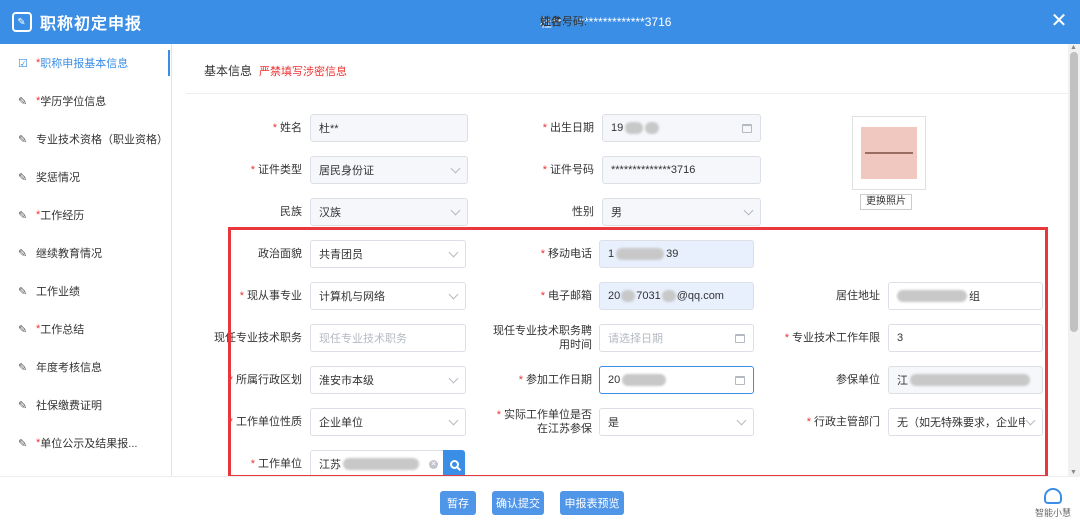 The height and width of the screenshot is (523, 1080). What do you see at coordinates (73, 102) in the screenshot?
I see `sidebar-item-label: 学历学位信息` at bounding box center [73, 102].